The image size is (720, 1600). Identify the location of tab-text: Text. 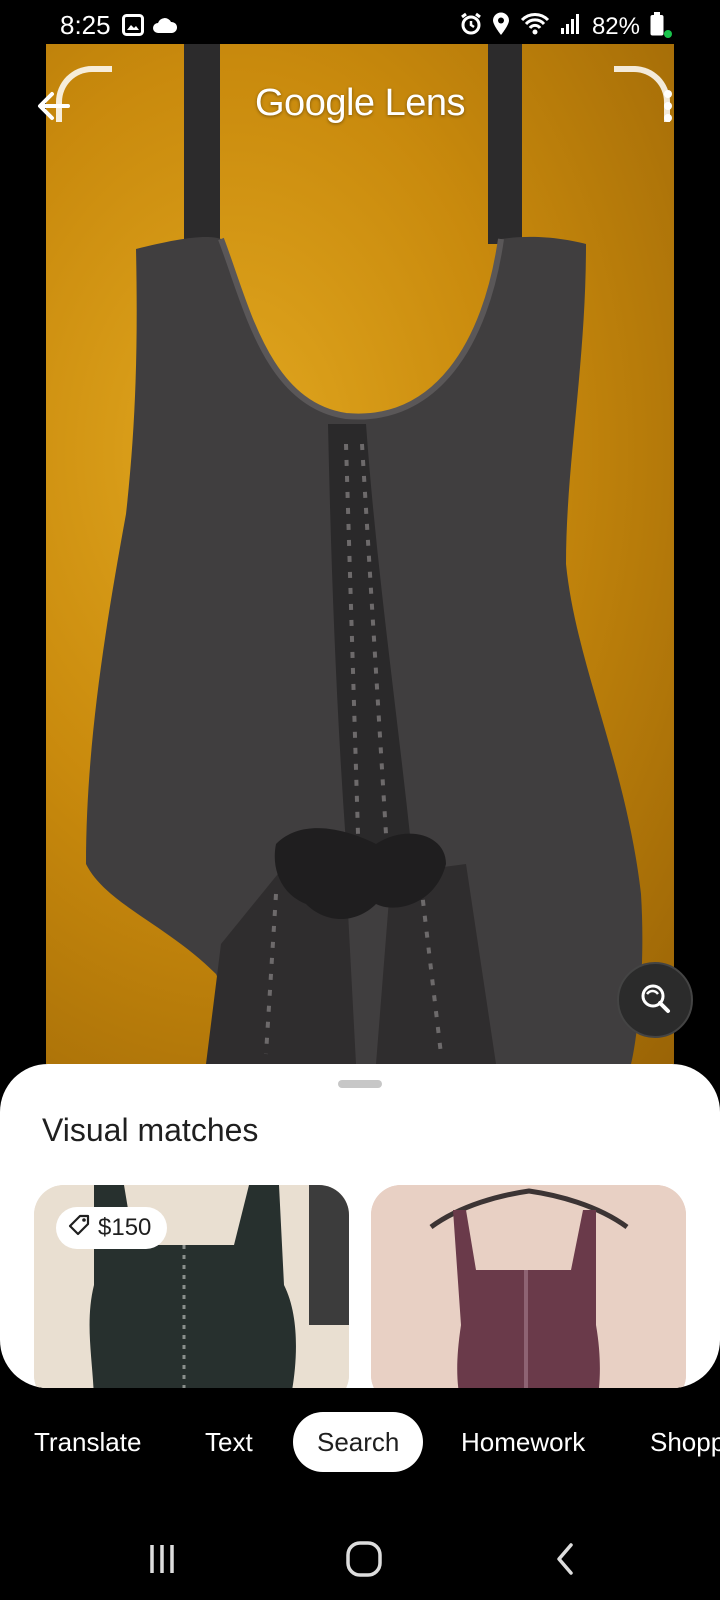
(229, 1442).